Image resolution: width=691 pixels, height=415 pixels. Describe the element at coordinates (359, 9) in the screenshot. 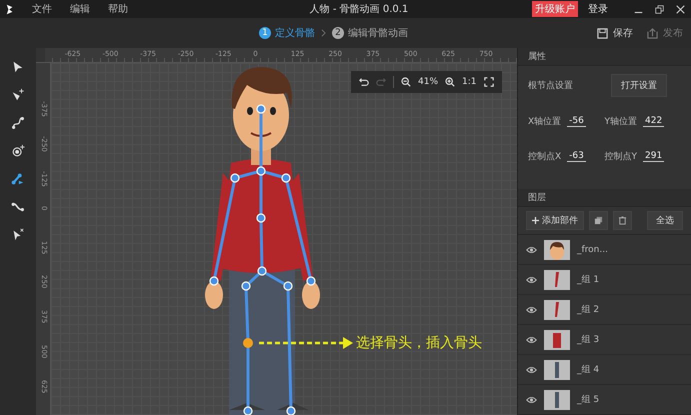

I see `window-title: 人物 - 骨骼动画 0.0.1` at that location.